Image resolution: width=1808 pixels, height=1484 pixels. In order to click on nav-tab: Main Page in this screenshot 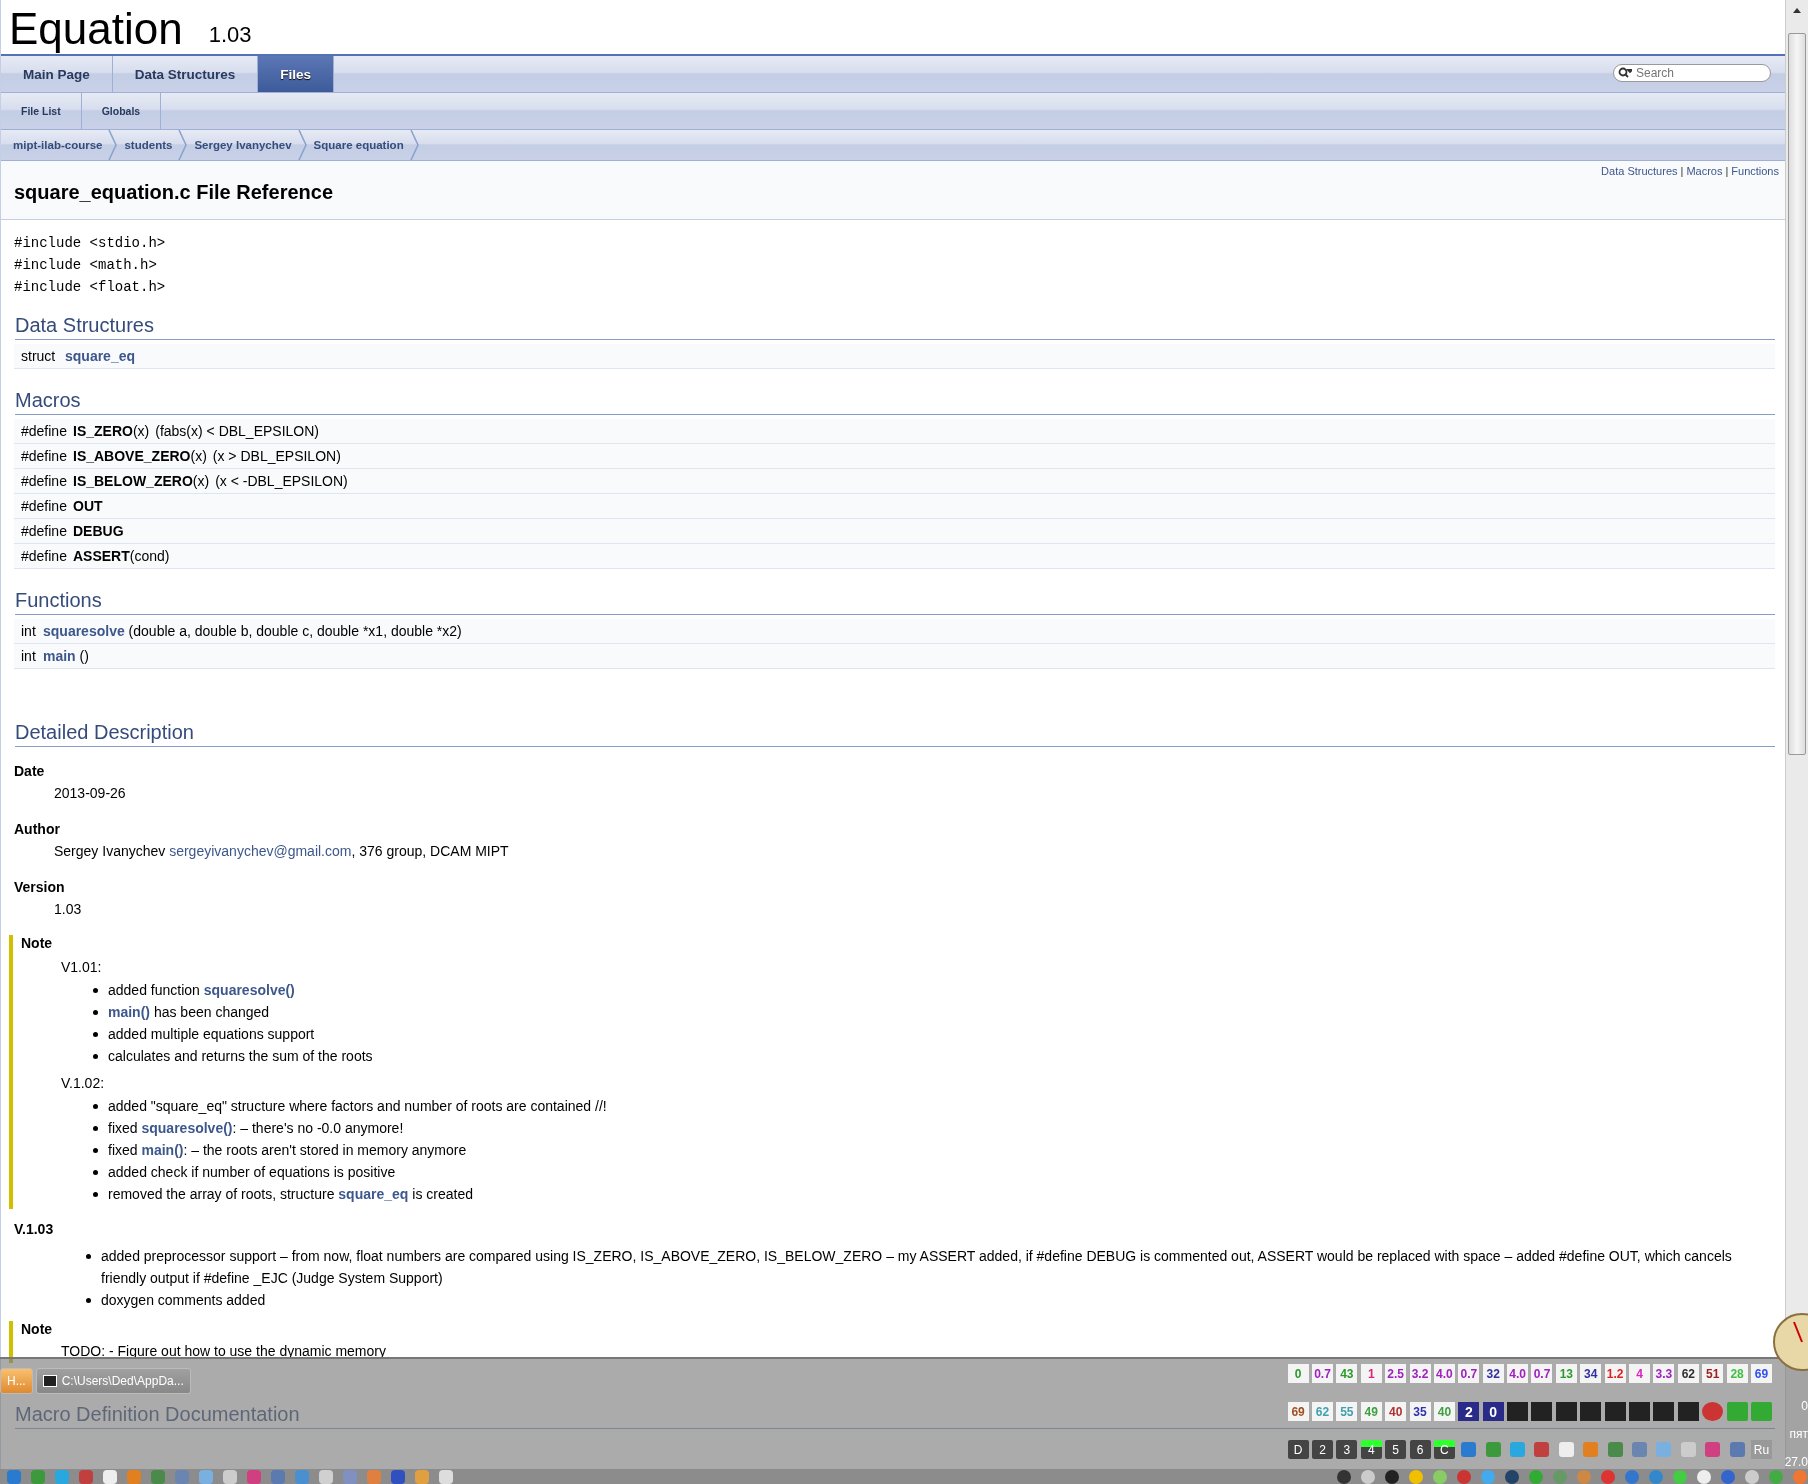, I will do `click(57, 74)`.